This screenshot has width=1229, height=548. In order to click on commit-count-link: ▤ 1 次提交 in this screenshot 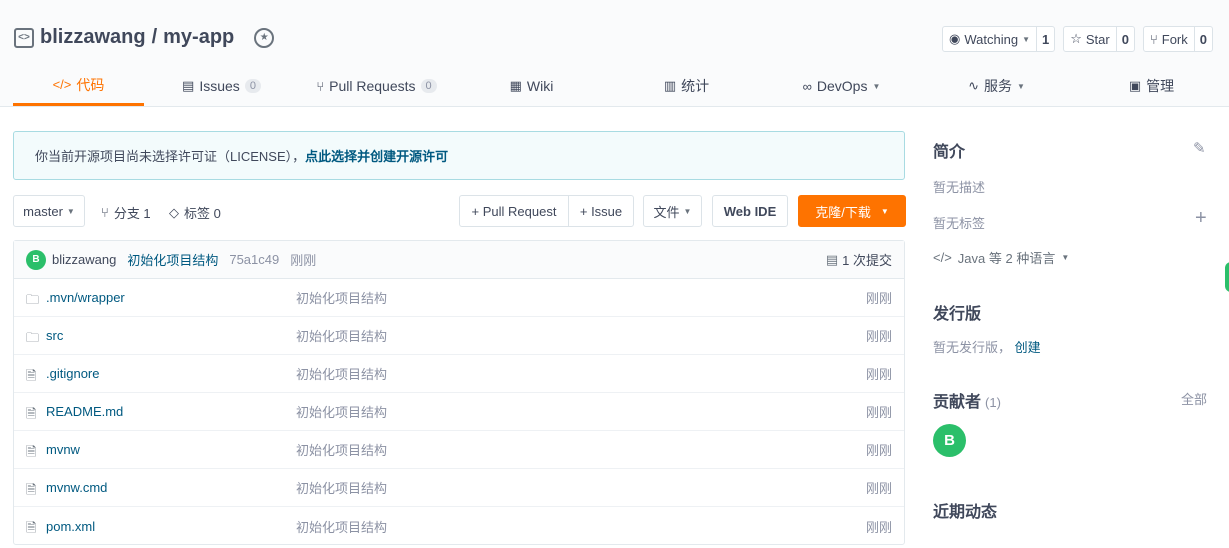, I will do `click(859, 259)`.